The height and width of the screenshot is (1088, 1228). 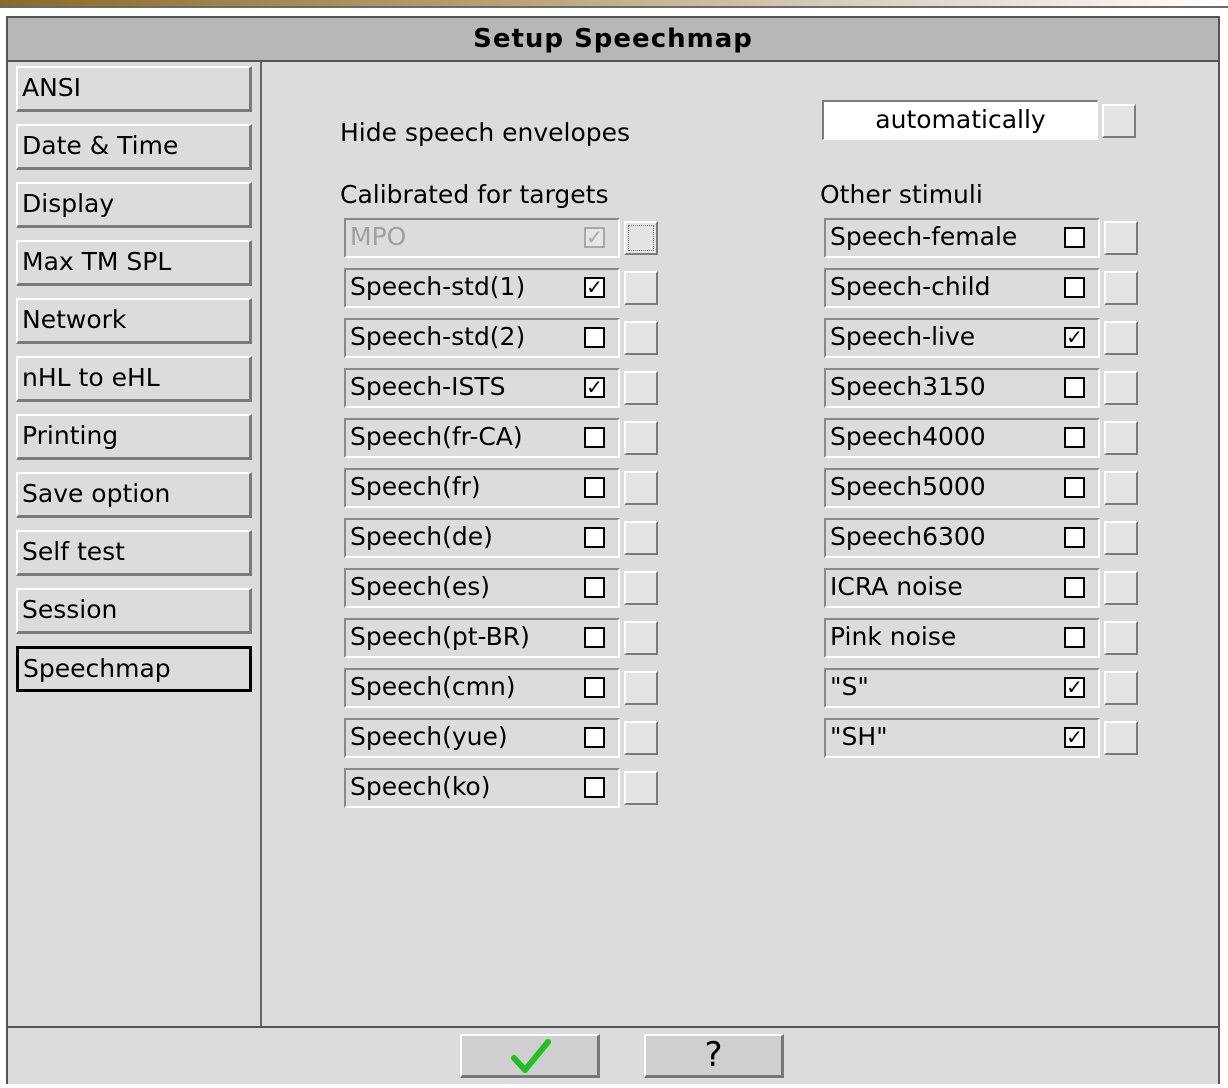 I want to click on stimulus-label: Speech-ISTS, so click(x=428, y=386).